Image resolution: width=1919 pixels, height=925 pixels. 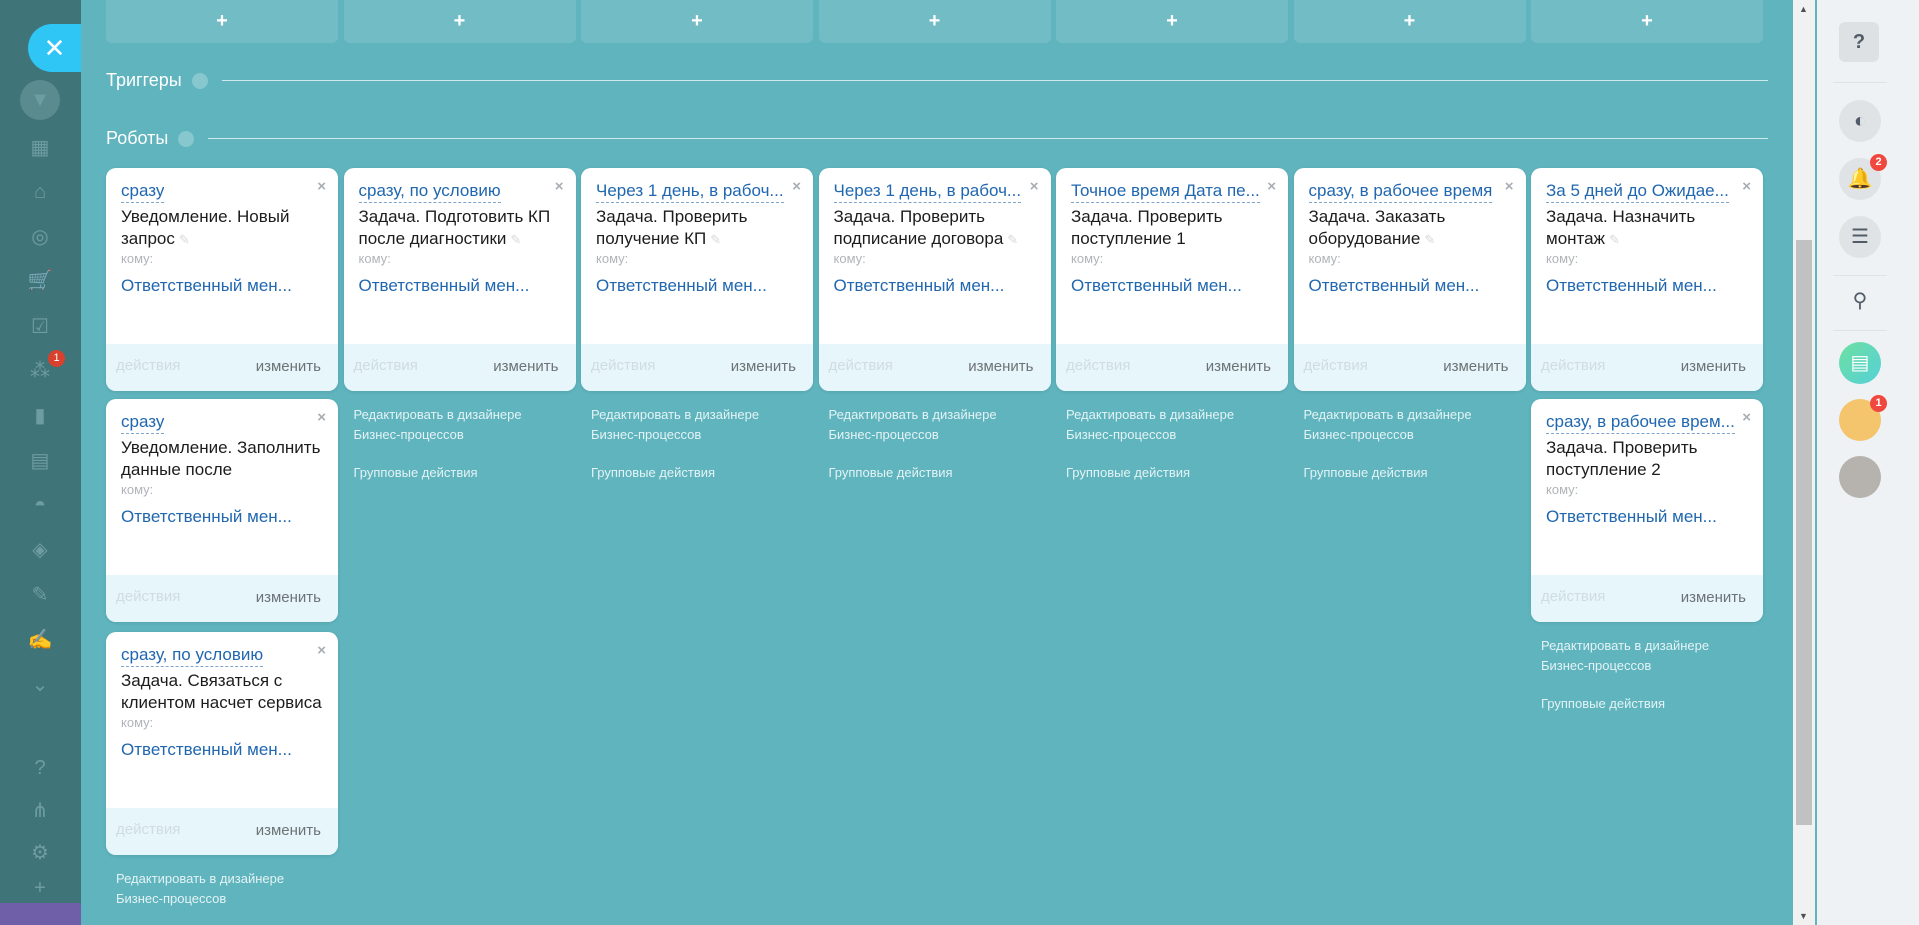 I want to click on robot-icon: ◓, so click(x=40, y=505).